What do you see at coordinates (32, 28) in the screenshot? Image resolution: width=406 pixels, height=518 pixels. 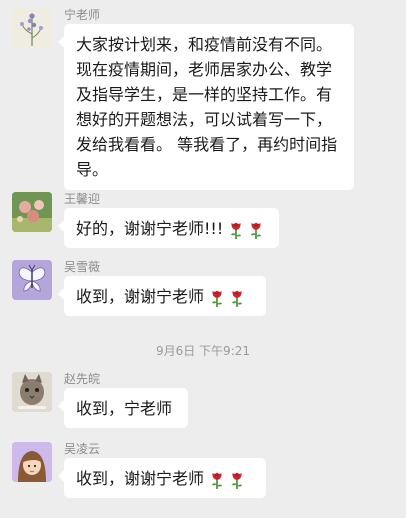 I see `flower-avatar-icon` at bounding box center [32, 28].